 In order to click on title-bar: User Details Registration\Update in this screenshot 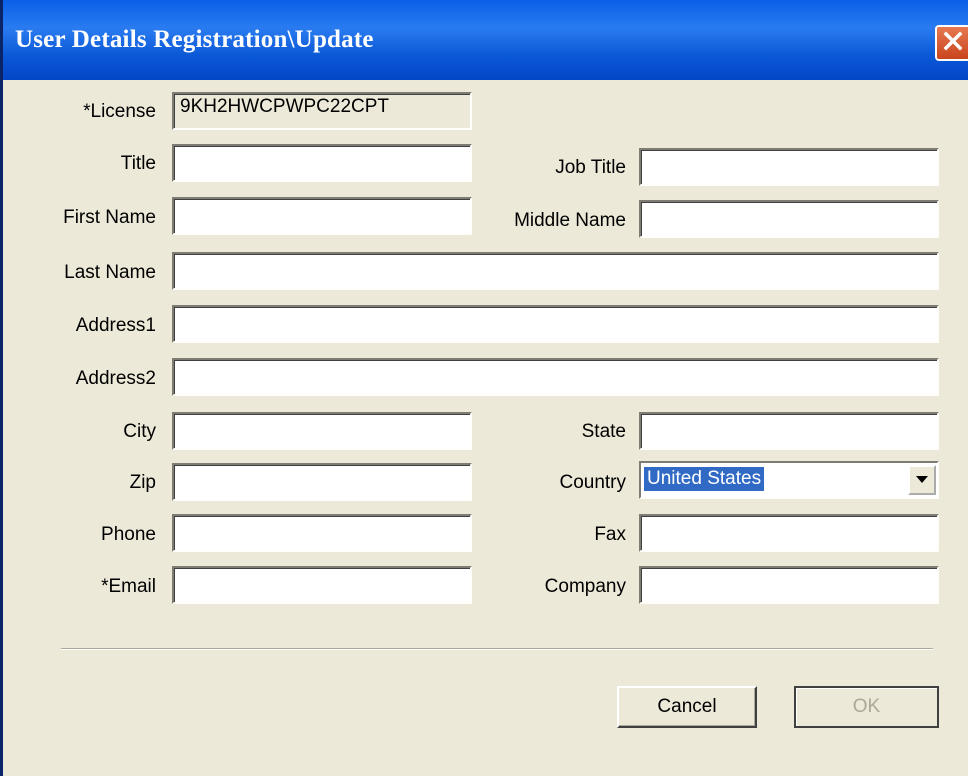, I will do `click(485, 40)`.